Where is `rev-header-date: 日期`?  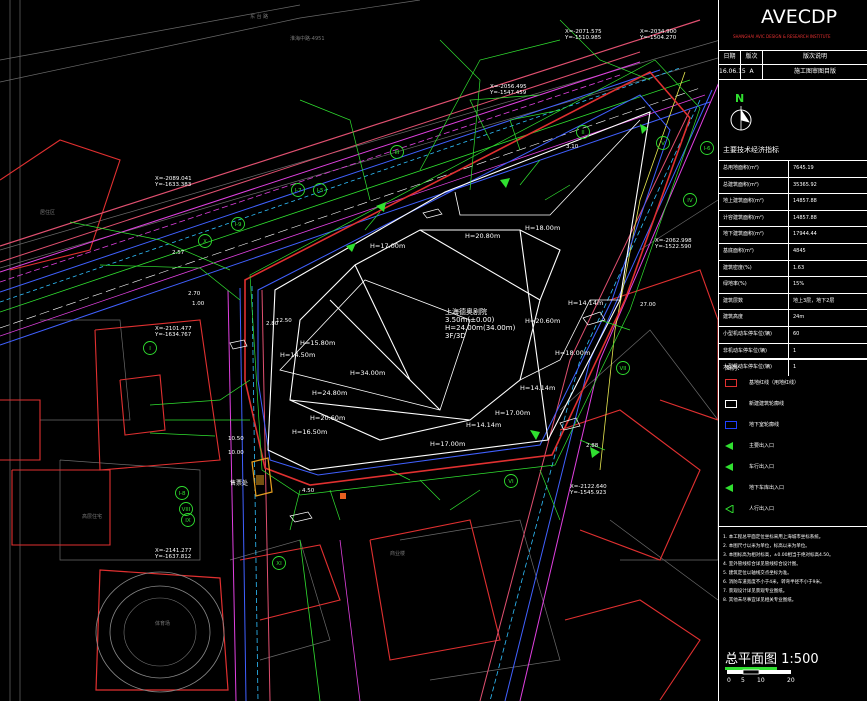 rev-header-date: 日期 is located at coordinates (730, 57).